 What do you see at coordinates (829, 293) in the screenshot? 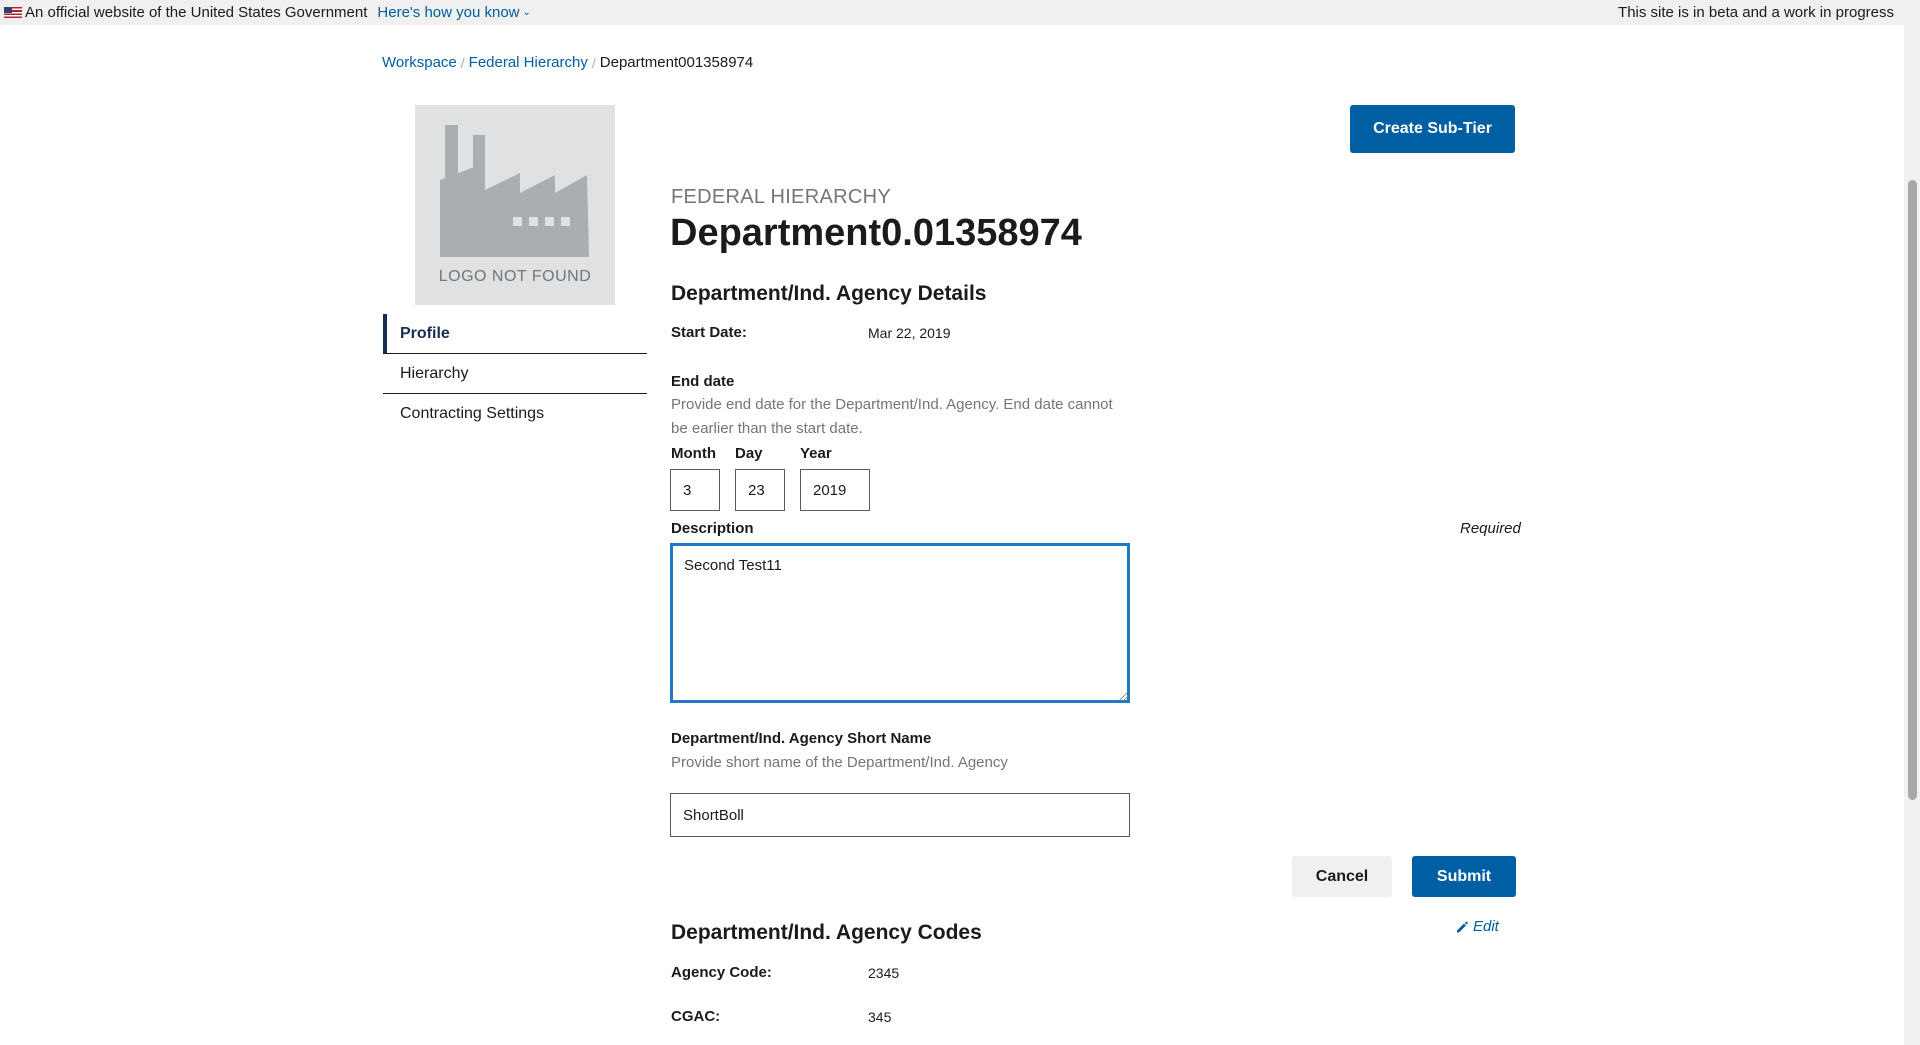
I see `details-section-title: Department/Ind. Agency Details` at bounding box center [829, 293].